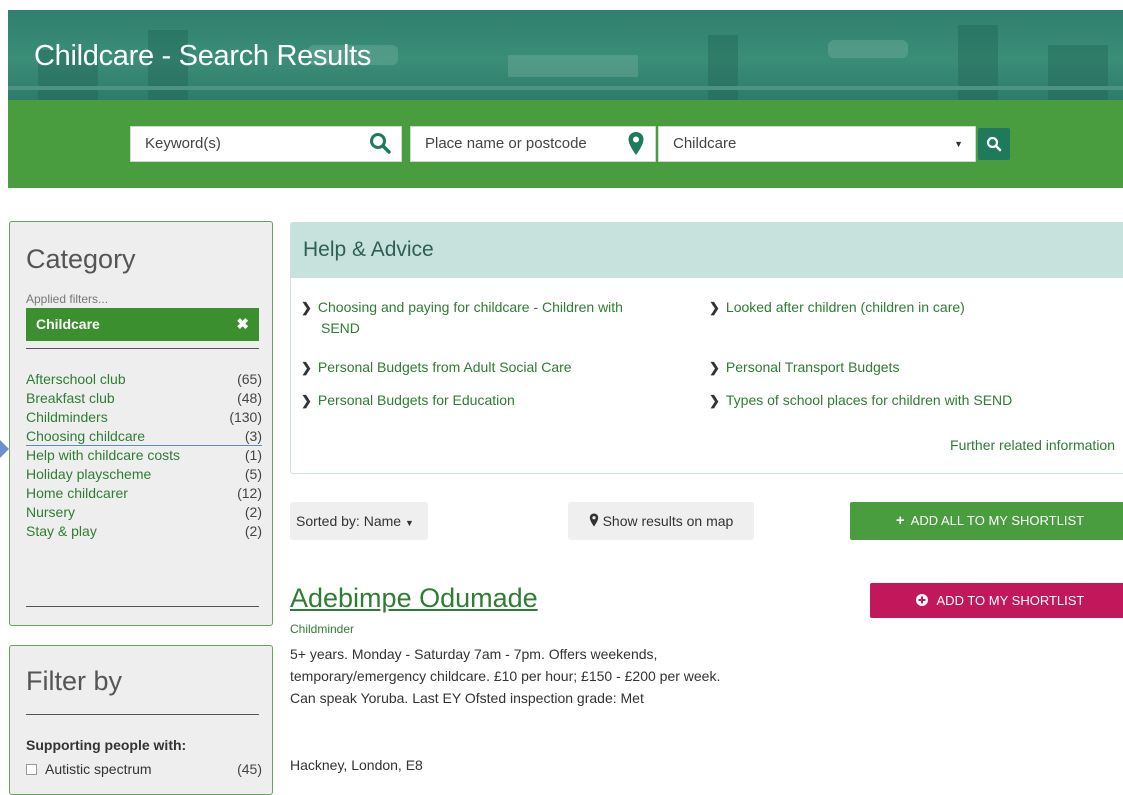  What do you see at coordinates (144, 531) in the screenshot?
I see `category-item: Stay & play (2)` at bounding box center [144, 531].